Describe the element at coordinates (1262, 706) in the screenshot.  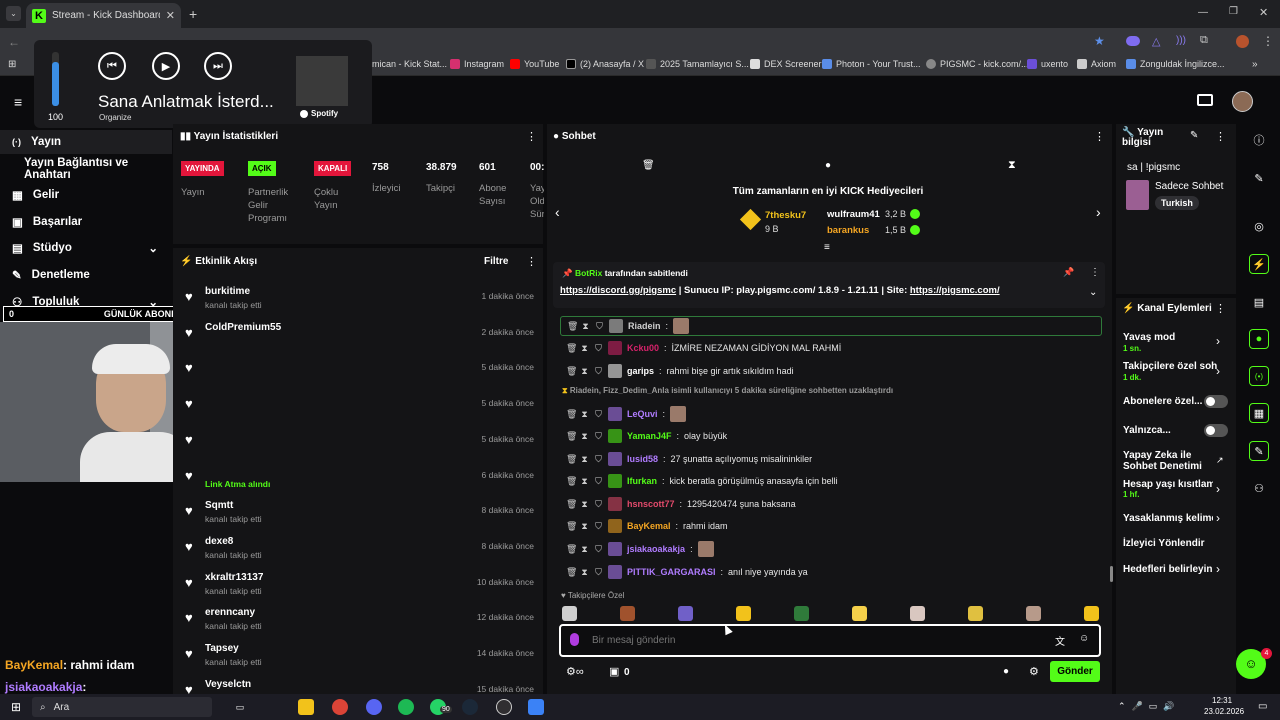
I see `notifications-icon: ▭` at that location.